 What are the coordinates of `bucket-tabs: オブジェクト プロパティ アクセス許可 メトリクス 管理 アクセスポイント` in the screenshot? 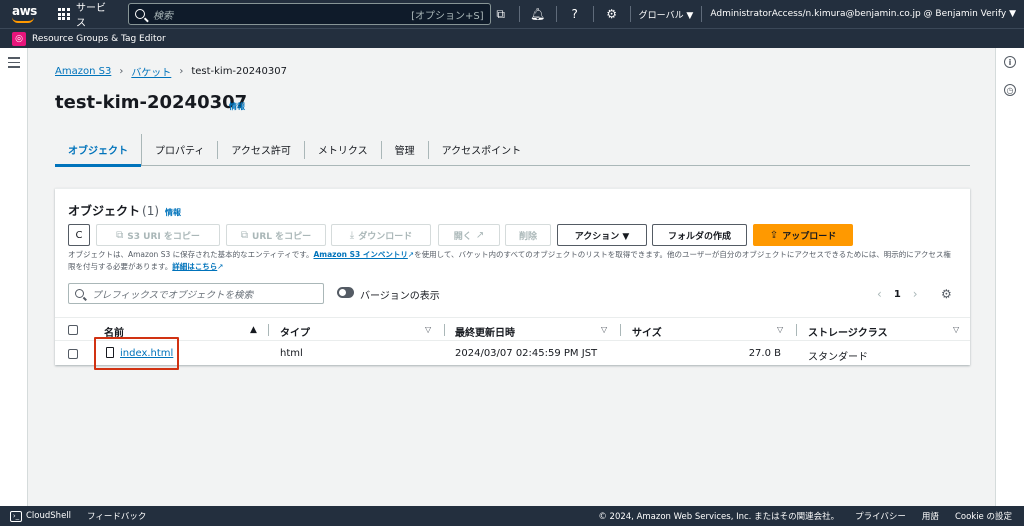 It's located at (512, 150).